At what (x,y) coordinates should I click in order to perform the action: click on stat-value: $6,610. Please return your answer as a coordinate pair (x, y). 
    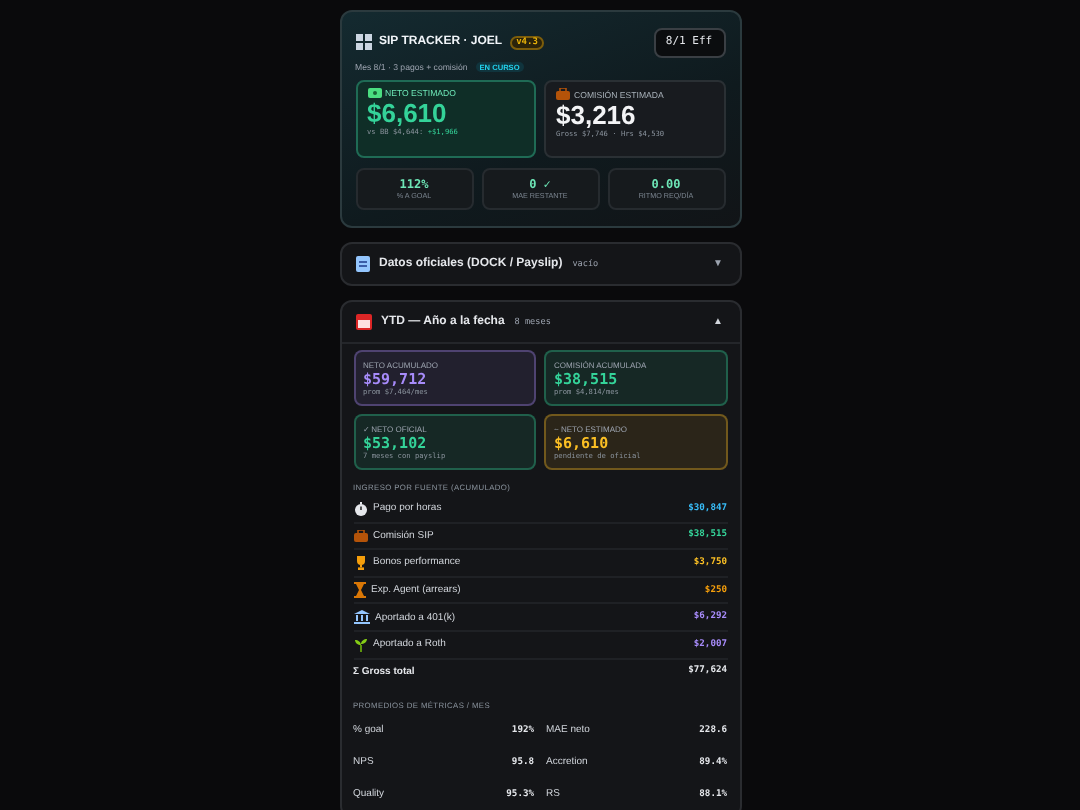
    Looking at the image, I should click on (408, 113).